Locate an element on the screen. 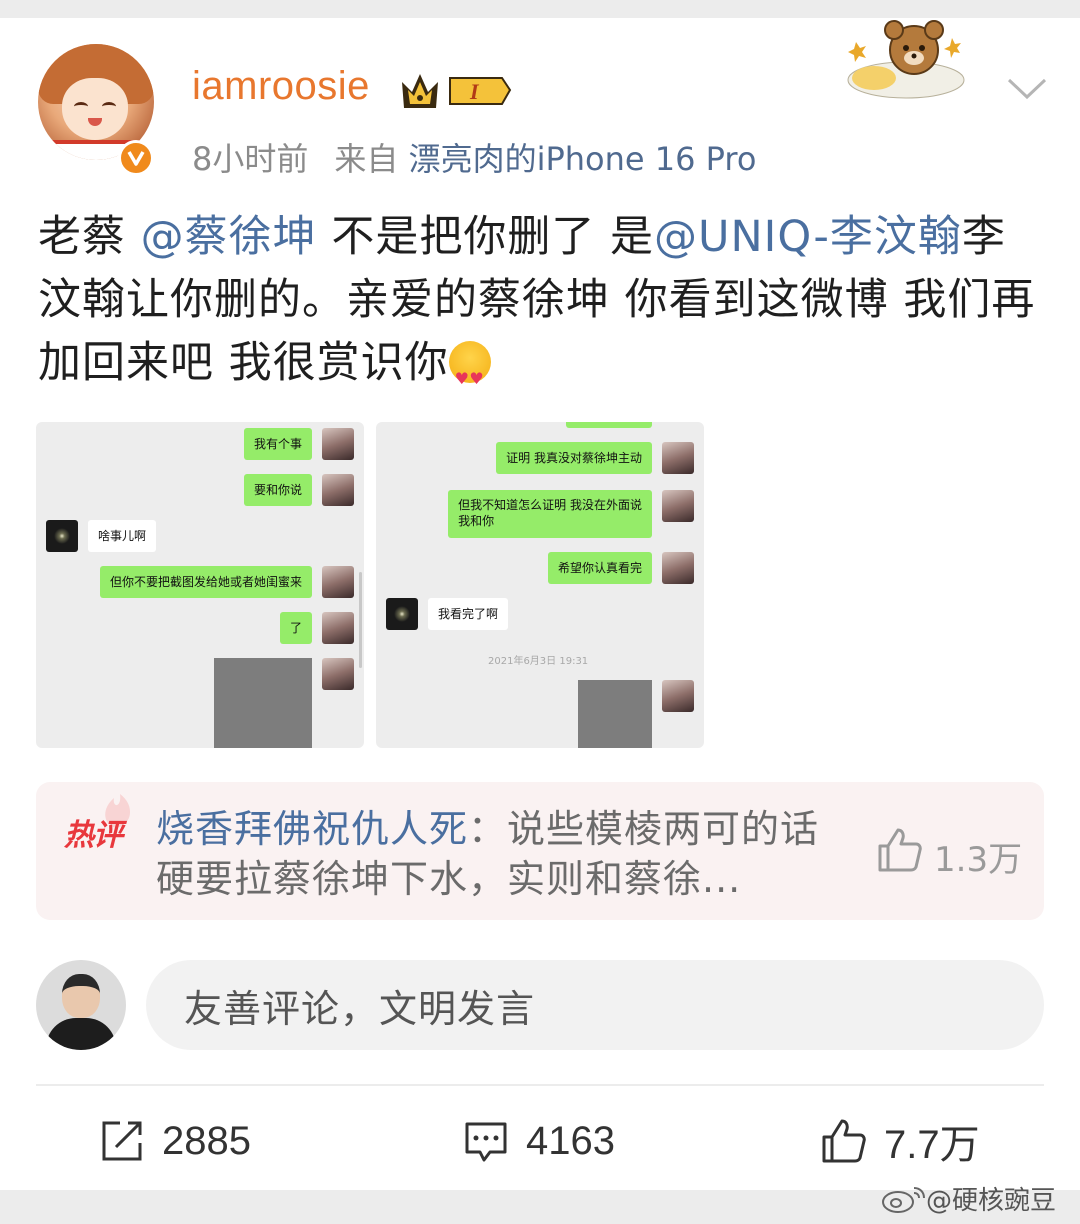 Image resolution: width=1080 pixels, height=1224 pixels. weibo-logo-icon is located at coordinates (903, 1199).